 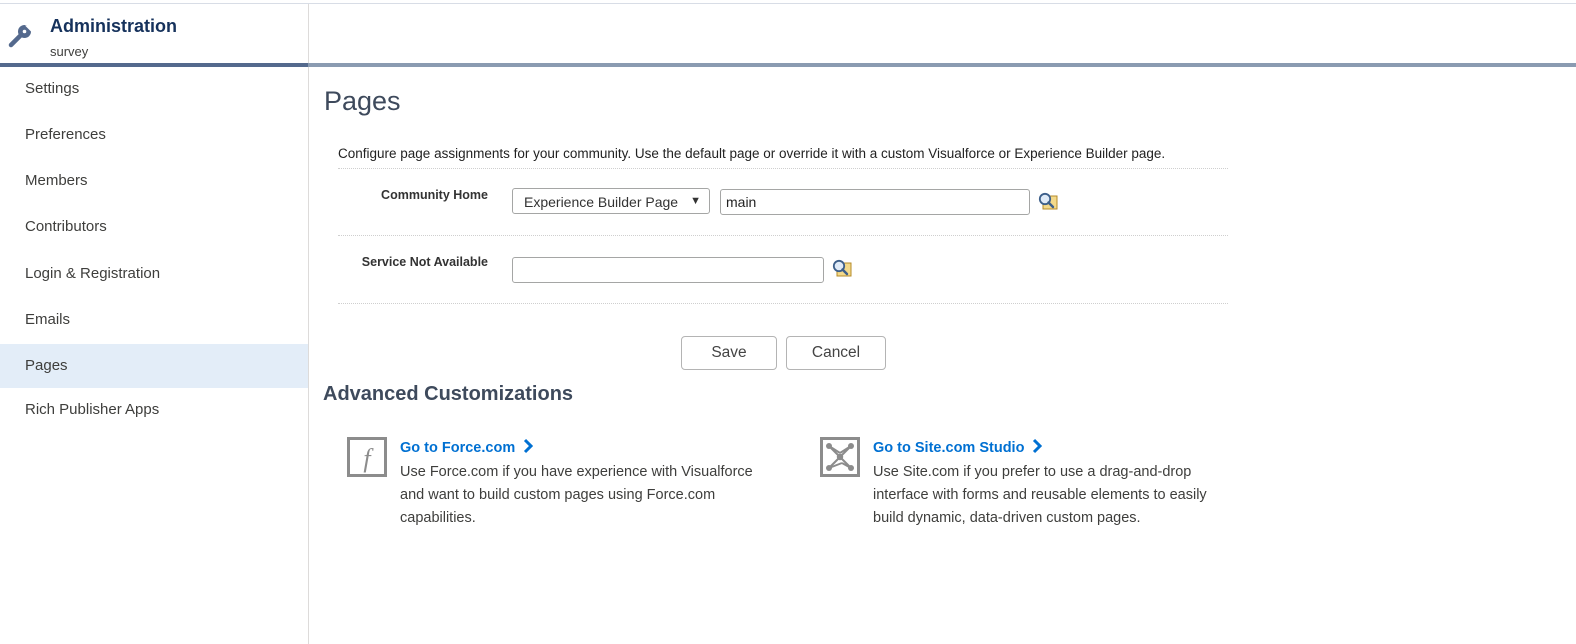 I want to click on sidebar-item-rich-publisher-apps: Rich Publisher Apps, so click(x=154, y=410).